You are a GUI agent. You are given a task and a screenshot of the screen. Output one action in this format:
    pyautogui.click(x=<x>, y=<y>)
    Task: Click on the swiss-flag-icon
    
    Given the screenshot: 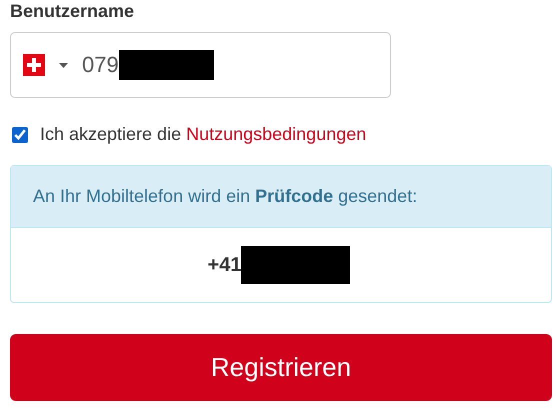 What is the action you would take?
    pyautogui.click(x=34, y=65)
    